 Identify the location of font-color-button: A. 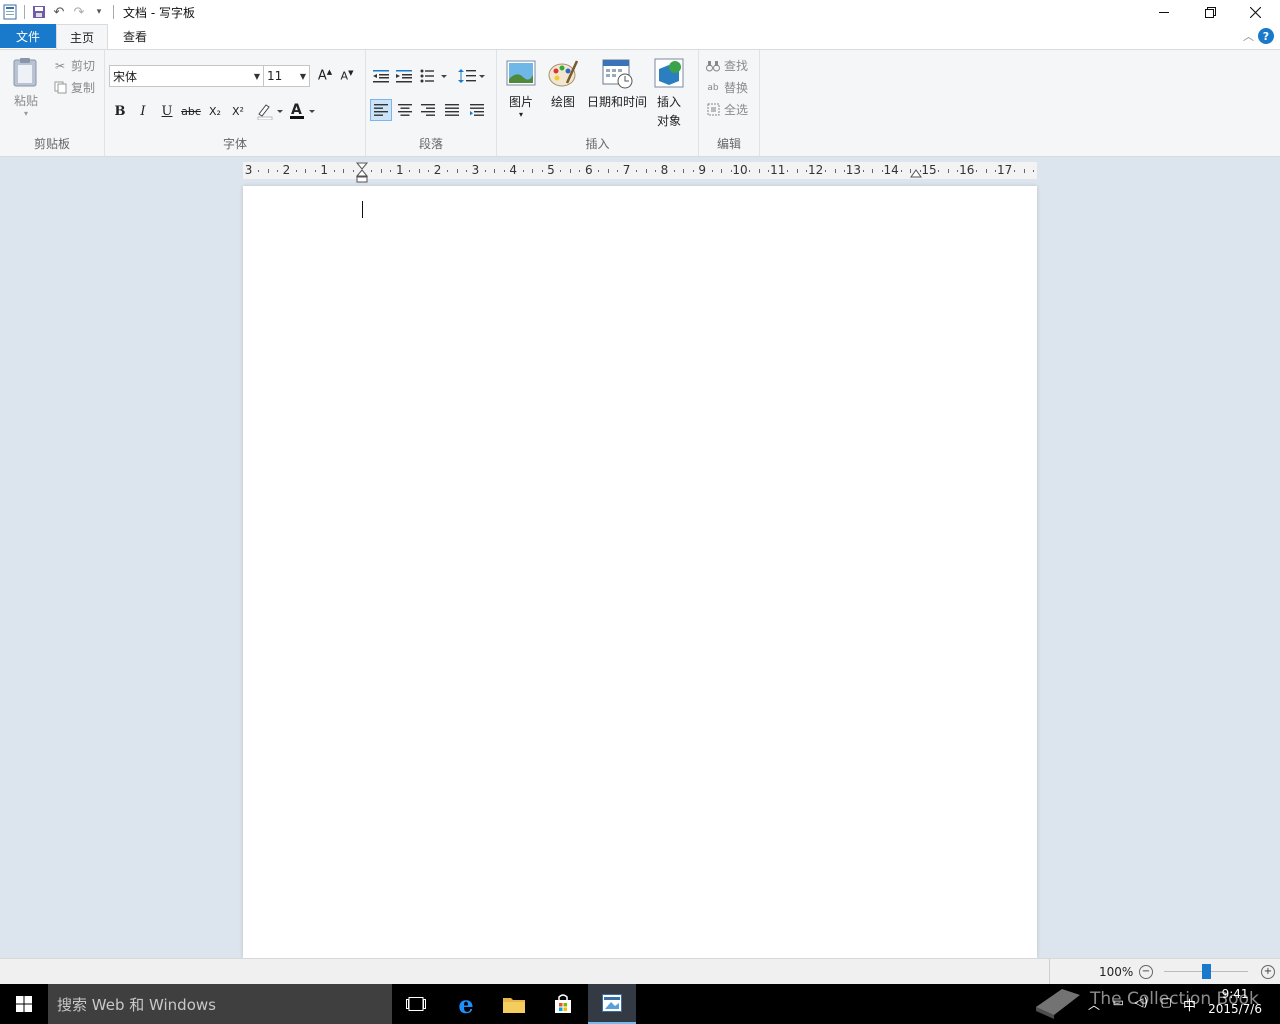
(302, 111).